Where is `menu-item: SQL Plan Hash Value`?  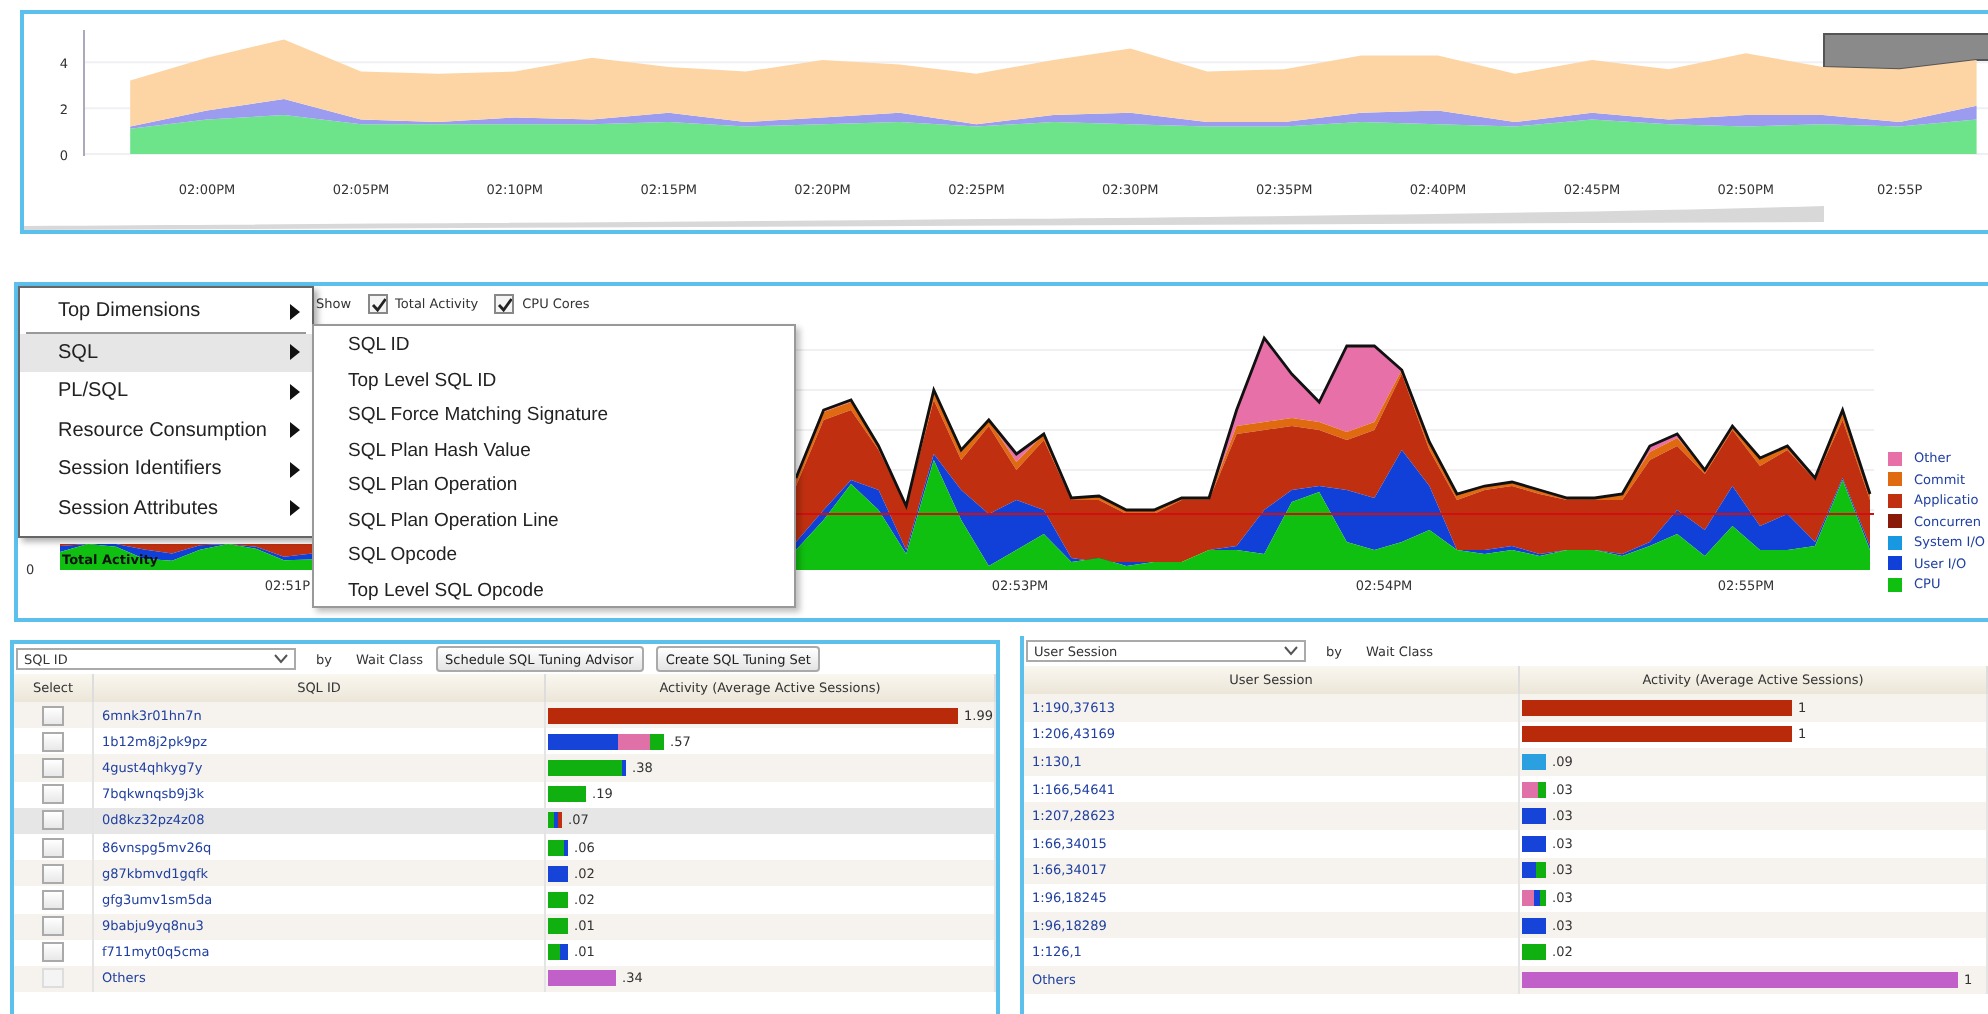
menu-item: SQL Plan Hash Value is located at coordinates (554, 450).